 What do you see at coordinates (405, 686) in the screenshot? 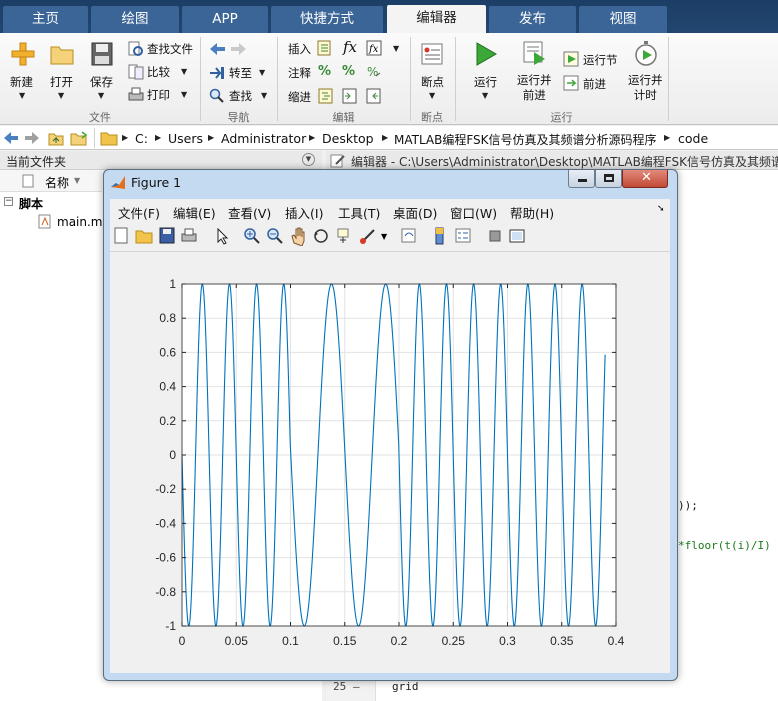
I see `code-line-grid: grid` at bounding box center [405, 686].